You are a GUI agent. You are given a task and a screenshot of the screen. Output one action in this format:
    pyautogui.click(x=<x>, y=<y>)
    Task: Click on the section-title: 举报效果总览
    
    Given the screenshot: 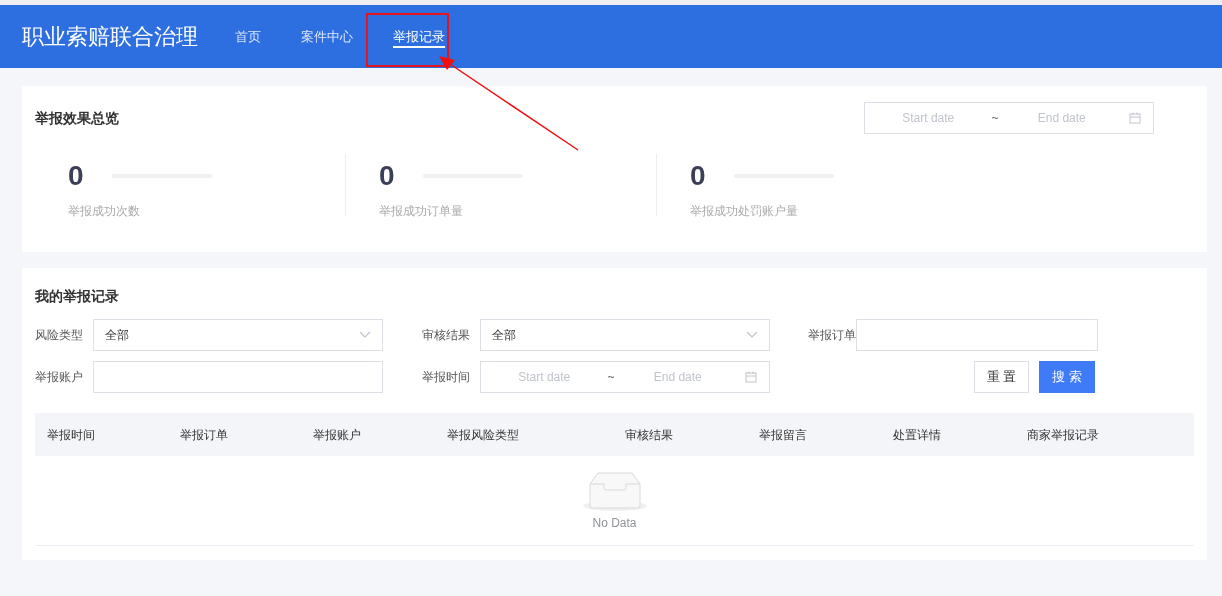 What is the action you would take?
    pyautogui.click(x=77, y=118)
    